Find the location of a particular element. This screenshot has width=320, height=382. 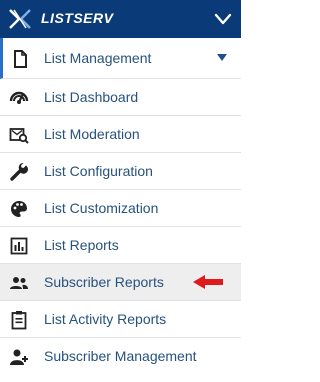

palette-icon is located at coordinates (19, 209).